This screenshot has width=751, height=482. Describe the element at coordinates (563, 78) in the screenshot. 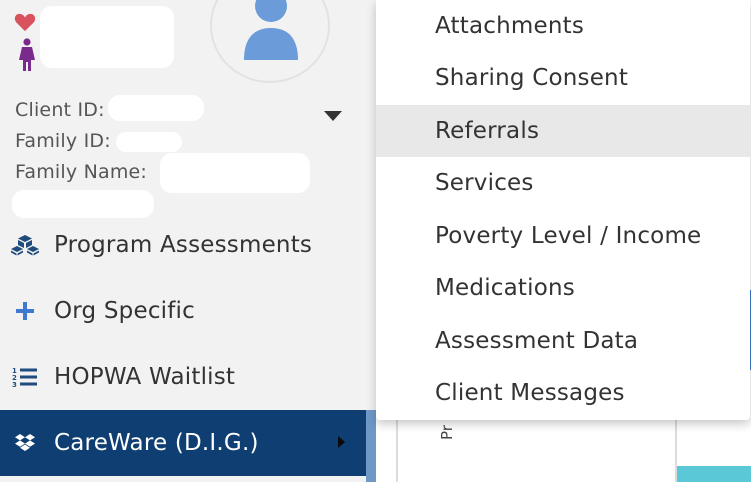

I see `menu-item-sharing-consent: Sharing Consent` at that location.